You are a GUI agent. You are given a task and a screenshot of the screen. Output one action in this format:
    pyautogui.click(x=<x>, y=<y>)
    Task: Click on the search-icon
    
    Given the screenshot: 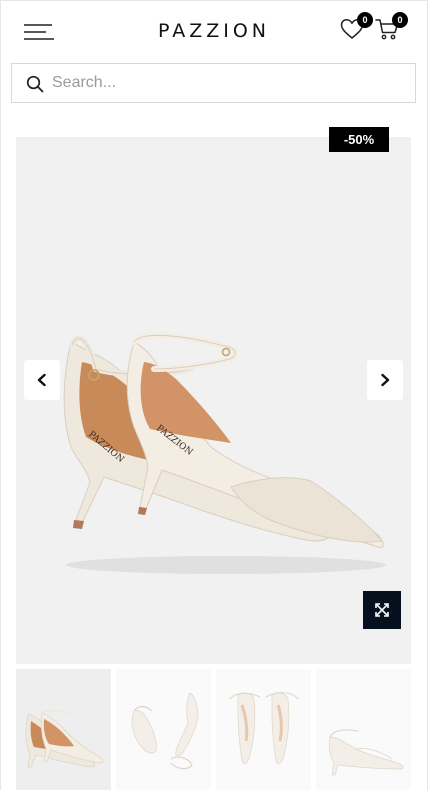 What is the action you would take?
    pyautogui.click(x=35, y=84)
    